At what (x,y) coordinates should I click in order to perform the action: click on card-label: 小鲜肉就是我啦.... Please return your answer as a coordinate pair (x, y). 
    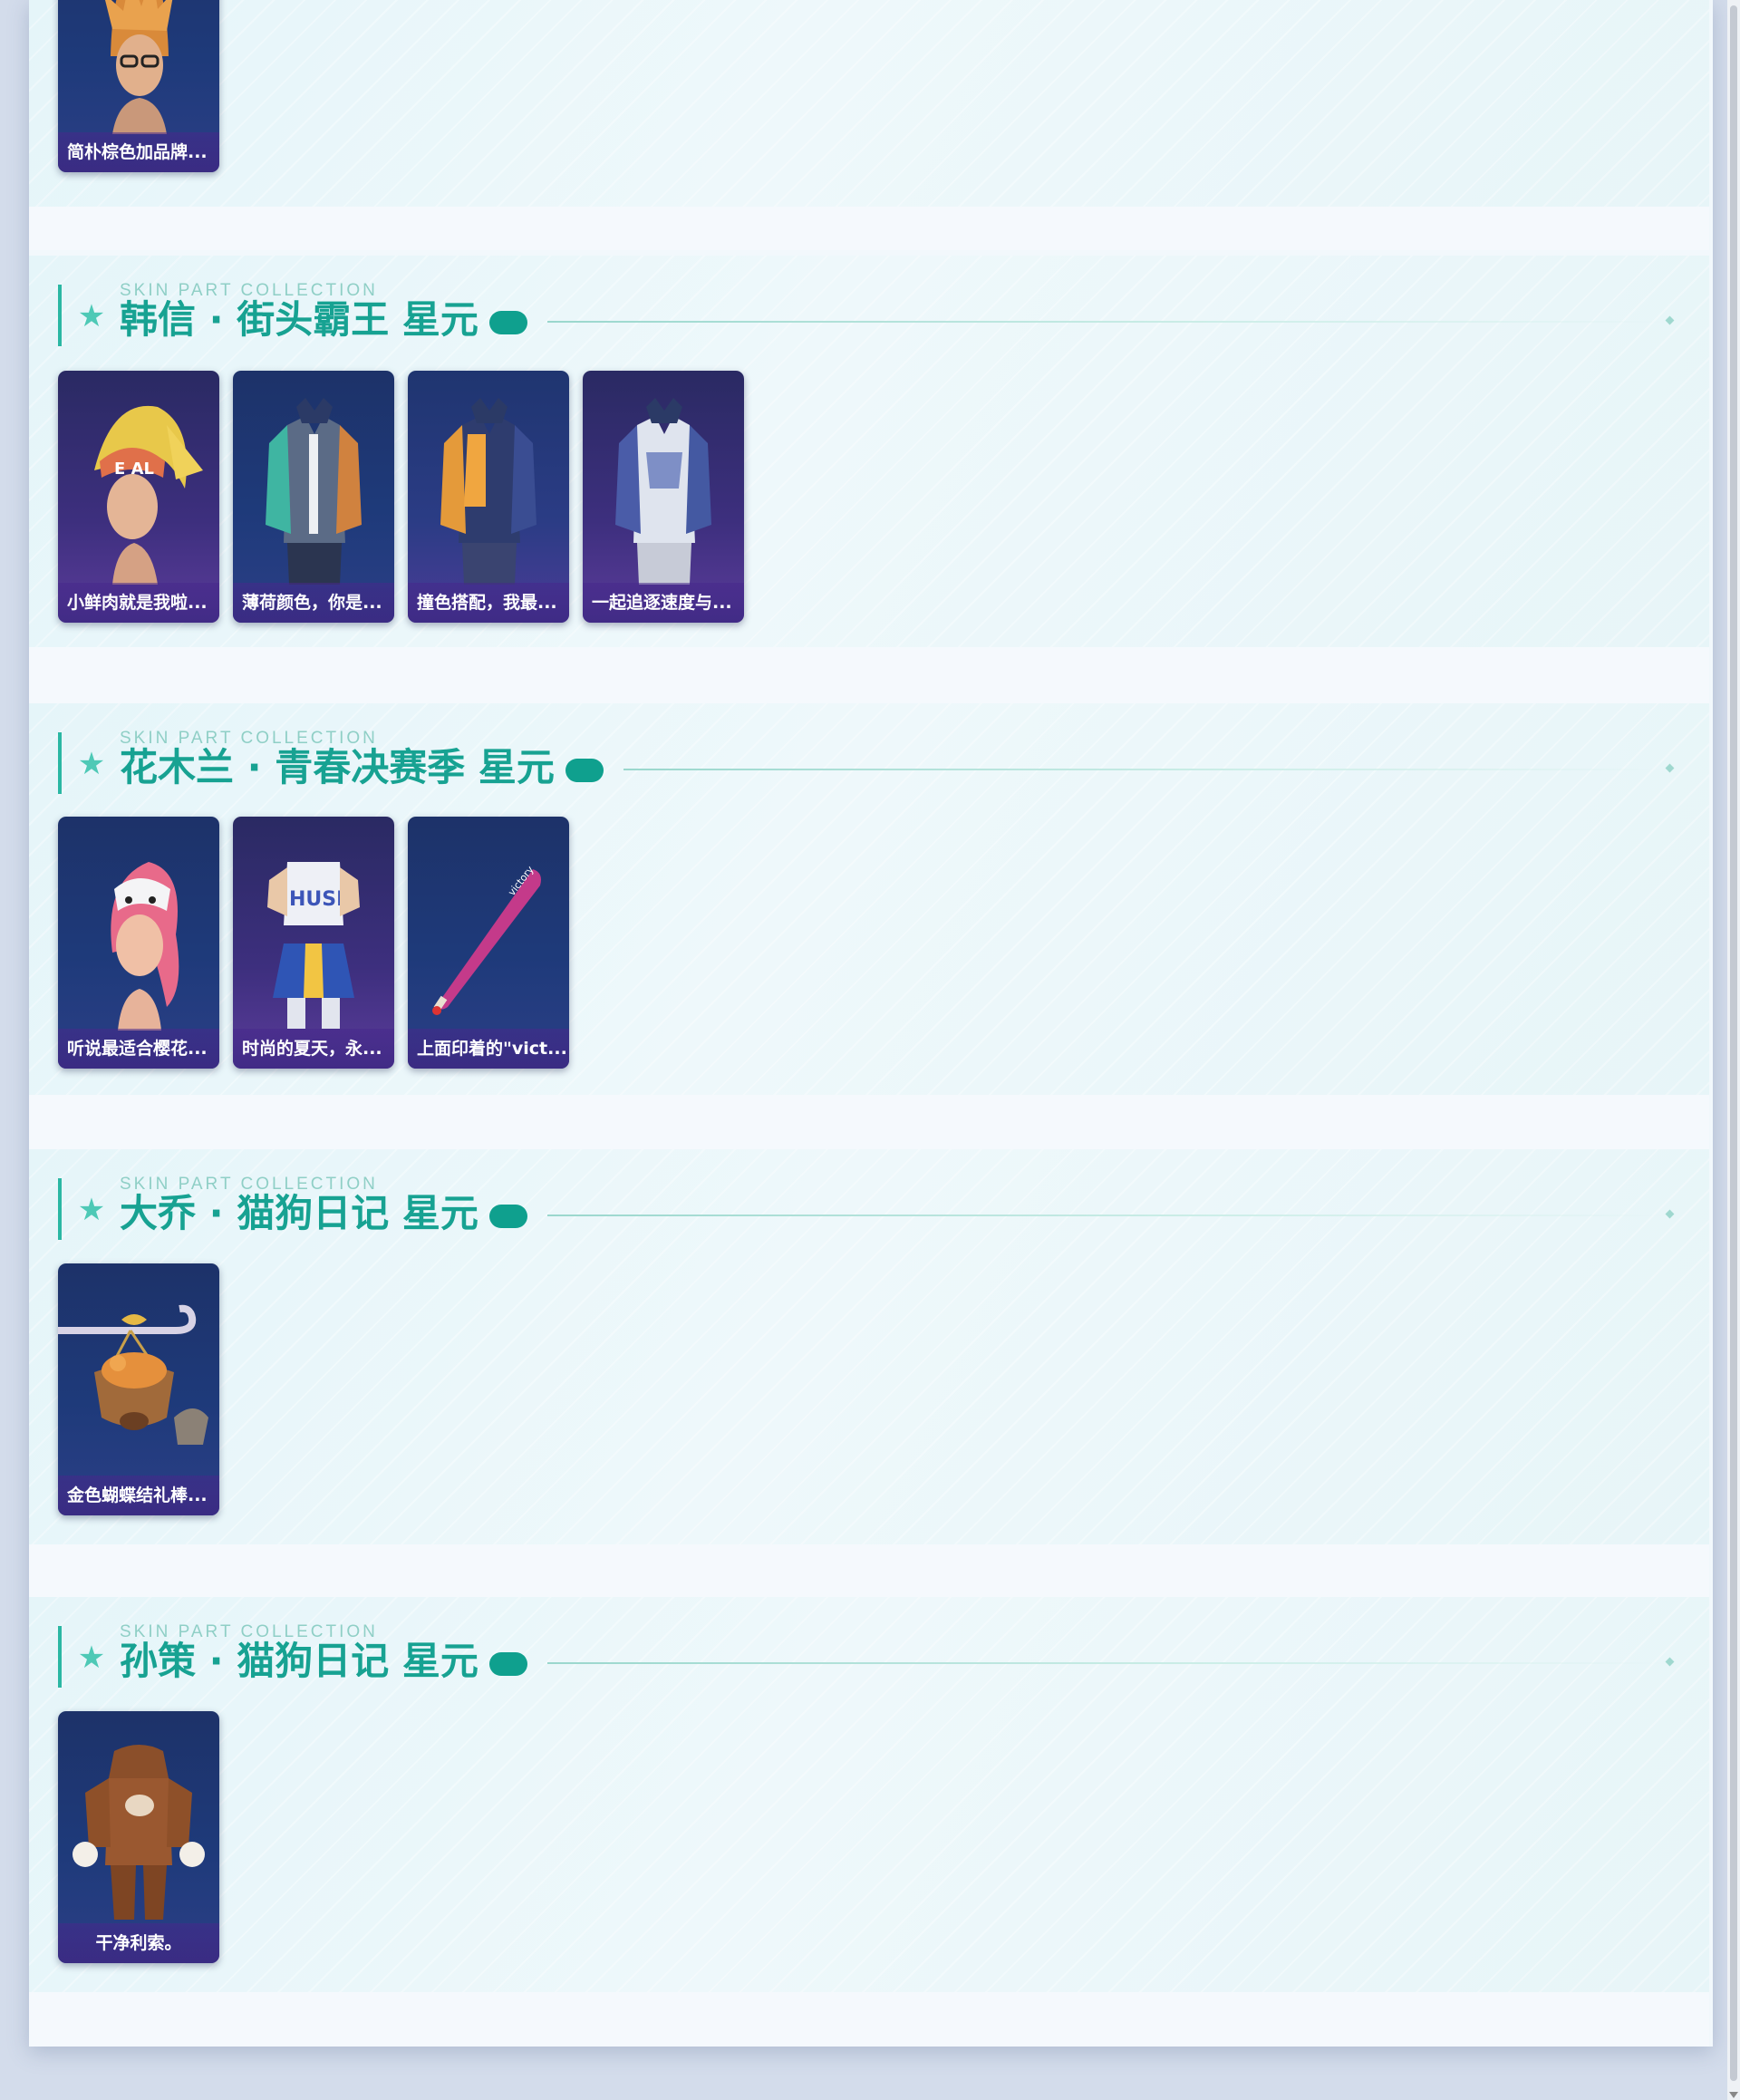
    Looking at the image, I should click on (138, 603).